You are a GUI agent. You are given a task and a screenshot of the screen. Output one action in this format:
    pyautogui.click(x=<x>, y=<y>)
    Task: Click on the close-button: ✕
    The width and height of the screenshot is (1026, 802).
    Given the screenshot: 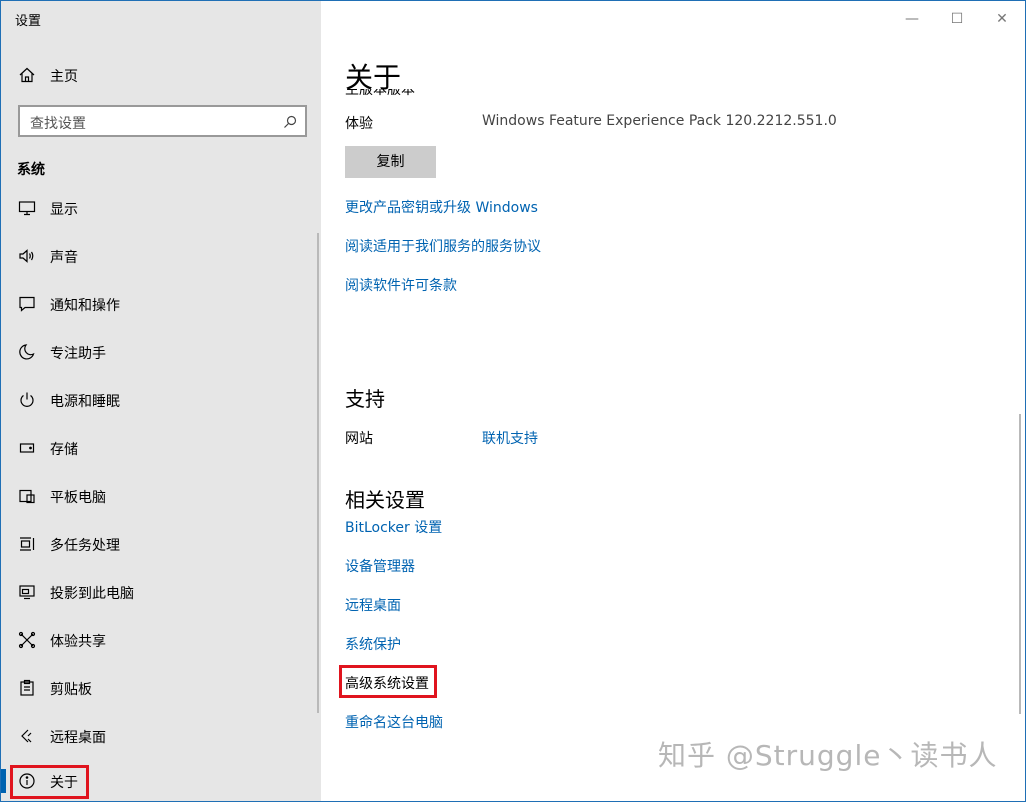 What is the action you would take?
    pyautogui.click(x=1002, y=19)
    